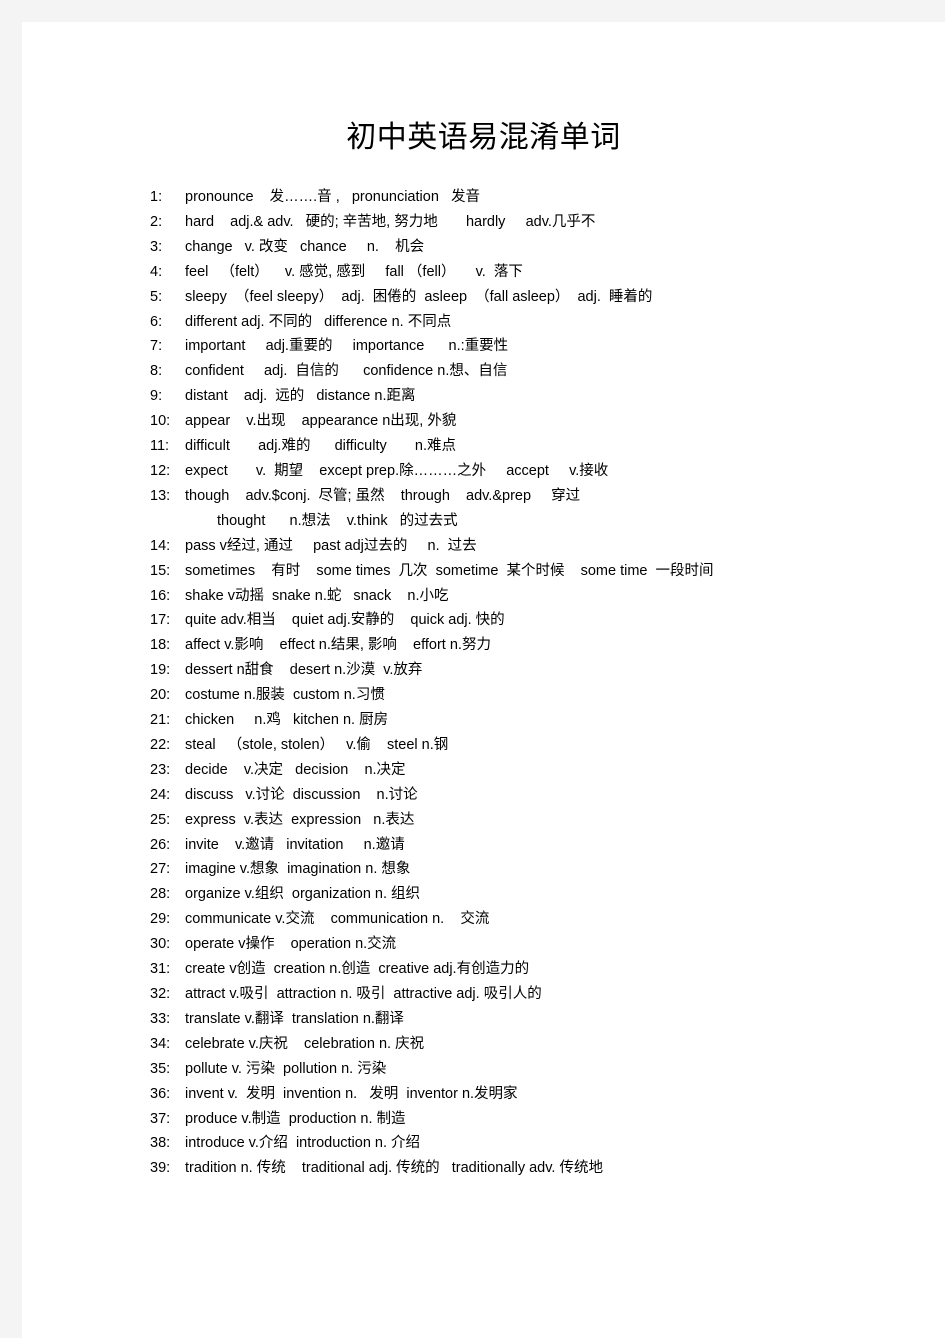 The image size is (945, 1338). I want to click on word-pair-text: important adj.重要的 importance n.:重要性, so click(347, 346).